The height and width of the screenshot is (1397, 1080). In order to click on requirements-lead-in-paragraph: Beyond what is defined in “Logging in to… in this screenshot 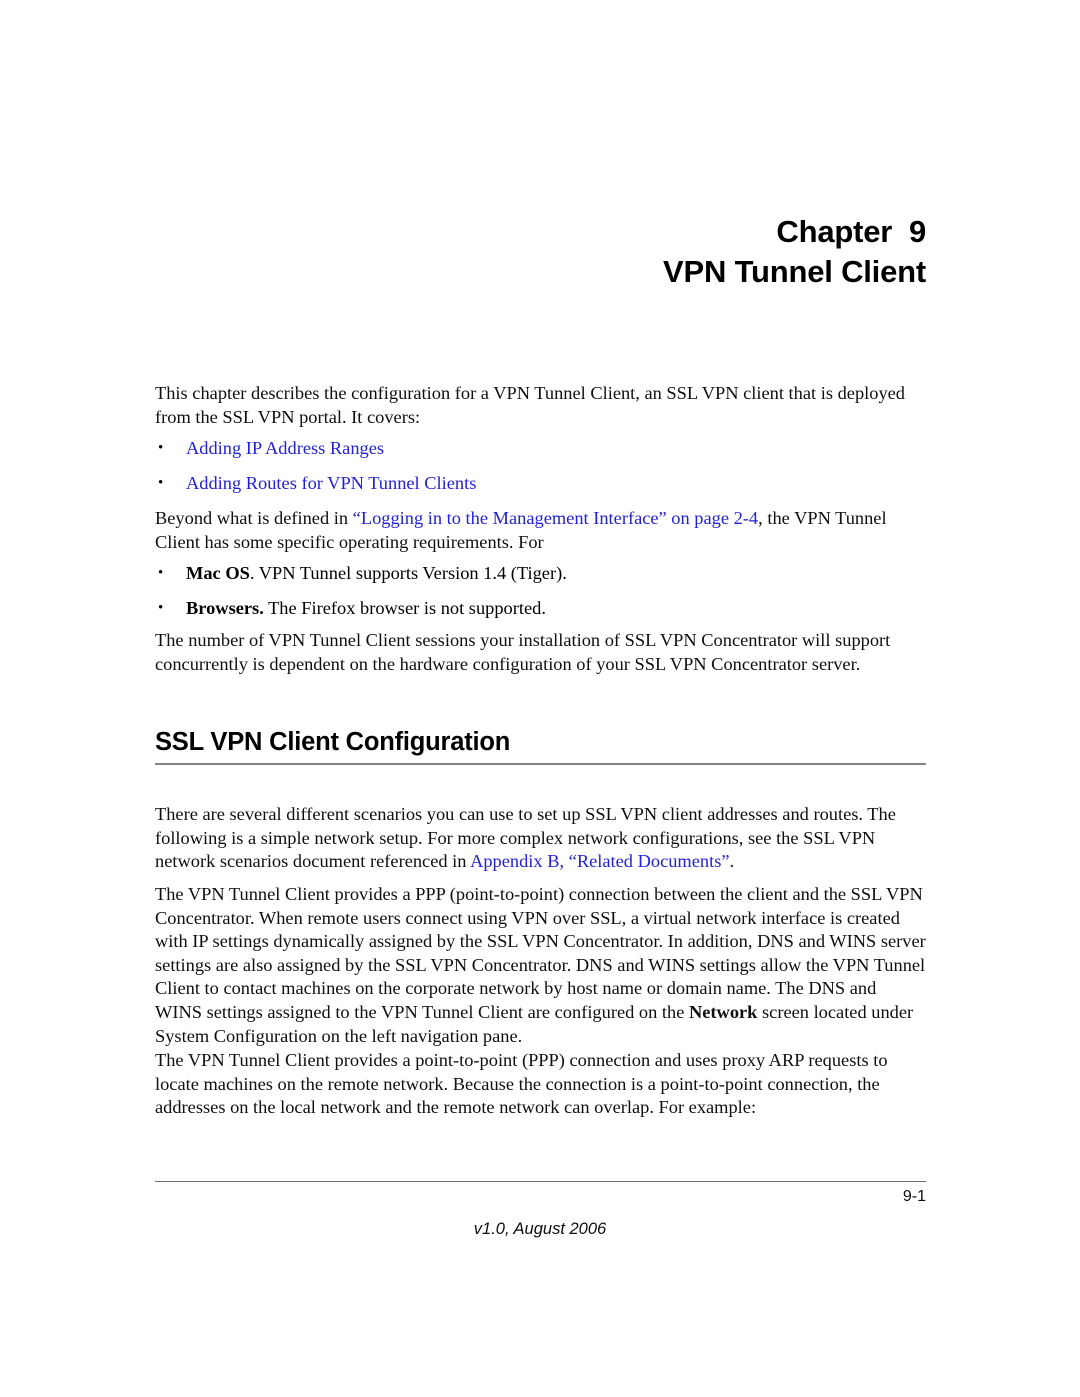, I will do `click(540, 530)`.